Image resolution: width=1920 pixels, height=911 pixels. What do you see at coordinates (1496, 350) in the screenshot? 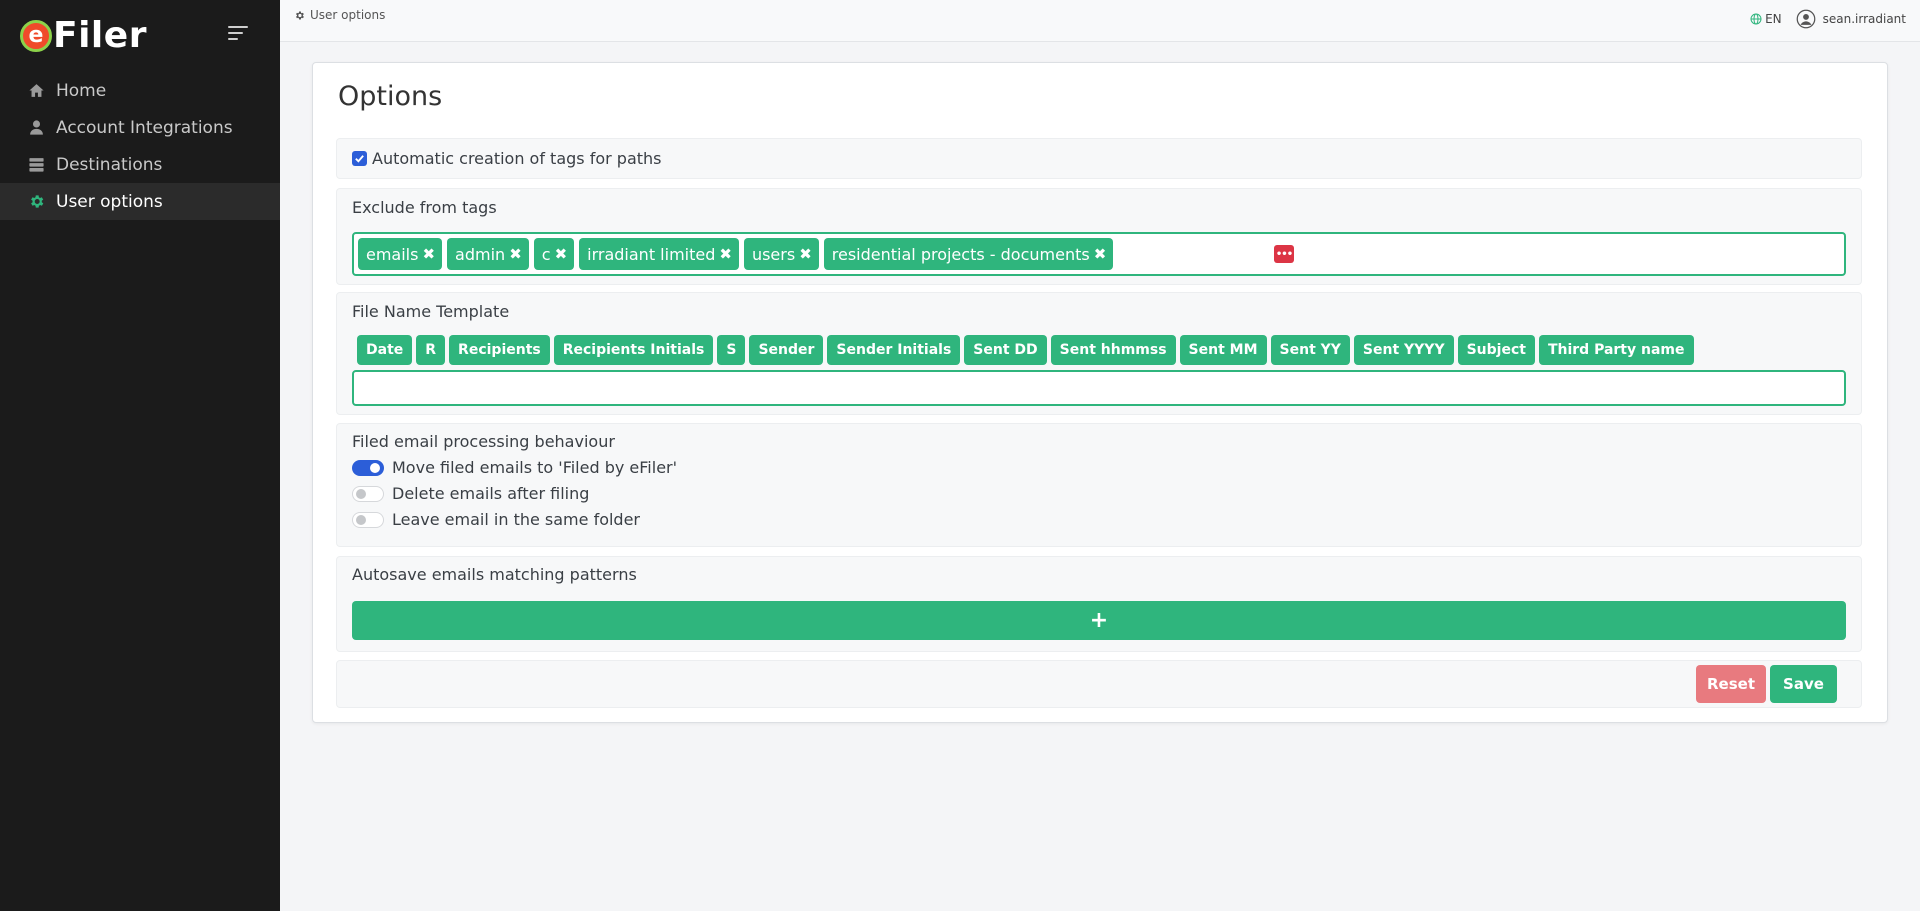
I see `template-chip: Subject` at bounding box center [1496, 350].